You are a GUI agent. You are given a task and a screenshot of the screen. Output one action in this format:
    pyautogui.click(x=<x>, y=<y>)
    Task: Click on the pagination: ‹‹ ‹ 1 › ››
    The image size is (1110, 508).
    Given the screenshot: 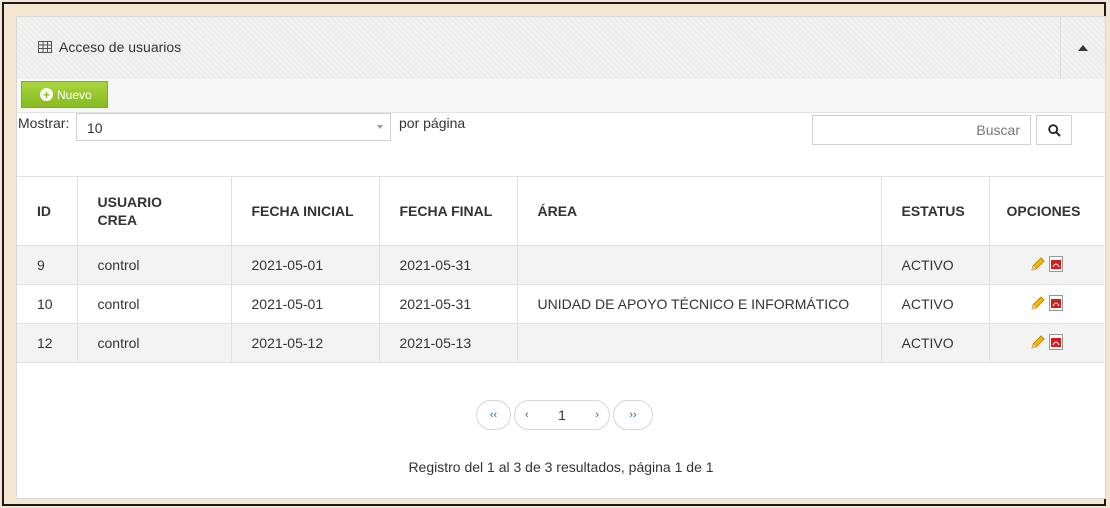 What is the action you would take?
    pyautogui.click(x=564, y=415)
    